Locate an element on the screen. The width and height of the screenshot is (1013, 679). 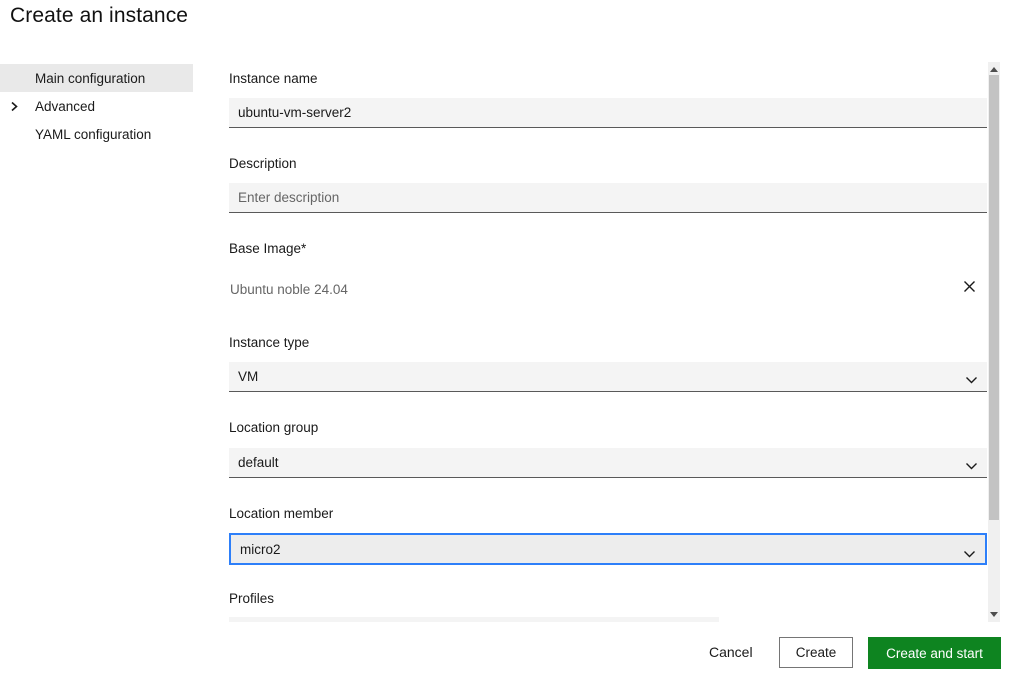
location-group-label: Location group is located at coordinates (274, 427).